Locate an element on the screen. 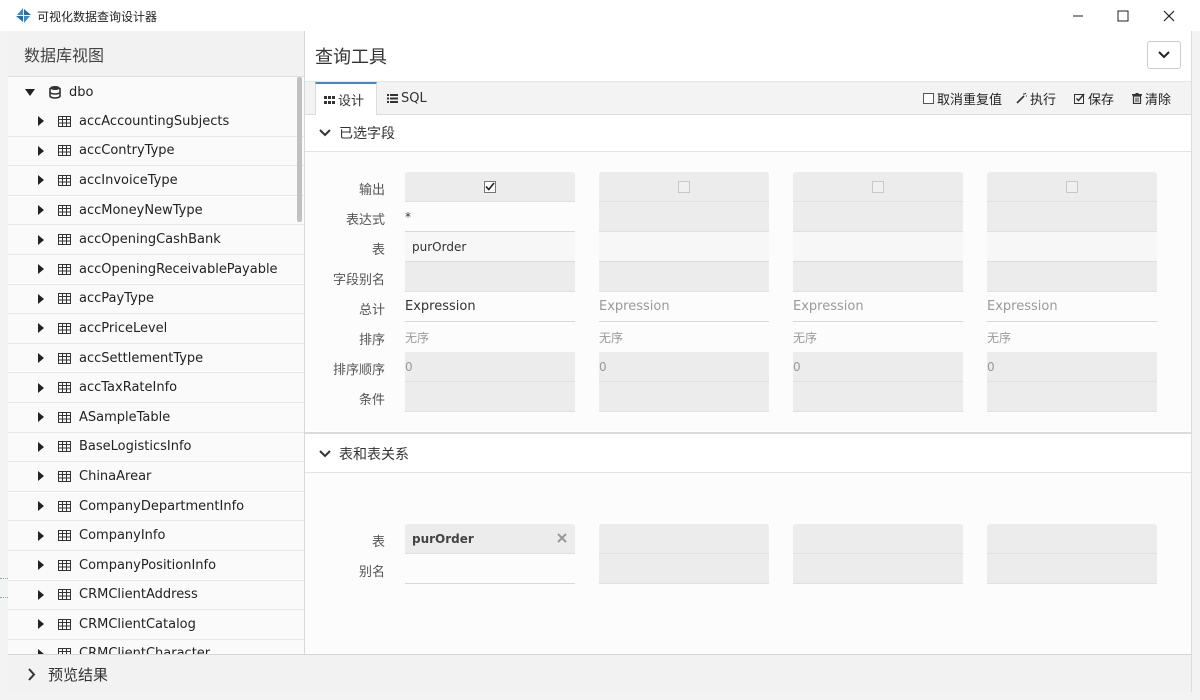  tree-item: accOpeningReceivablePayable is located at coordinates (156, 270).